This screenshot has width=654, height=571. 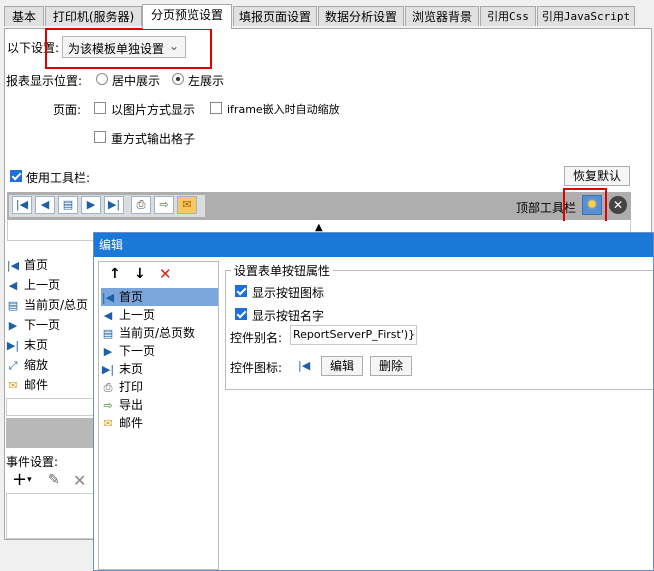 What do you see at coordinates (585, 206) in the screenshot?
I see `highlight-gear` at bounding box center [585, 206].